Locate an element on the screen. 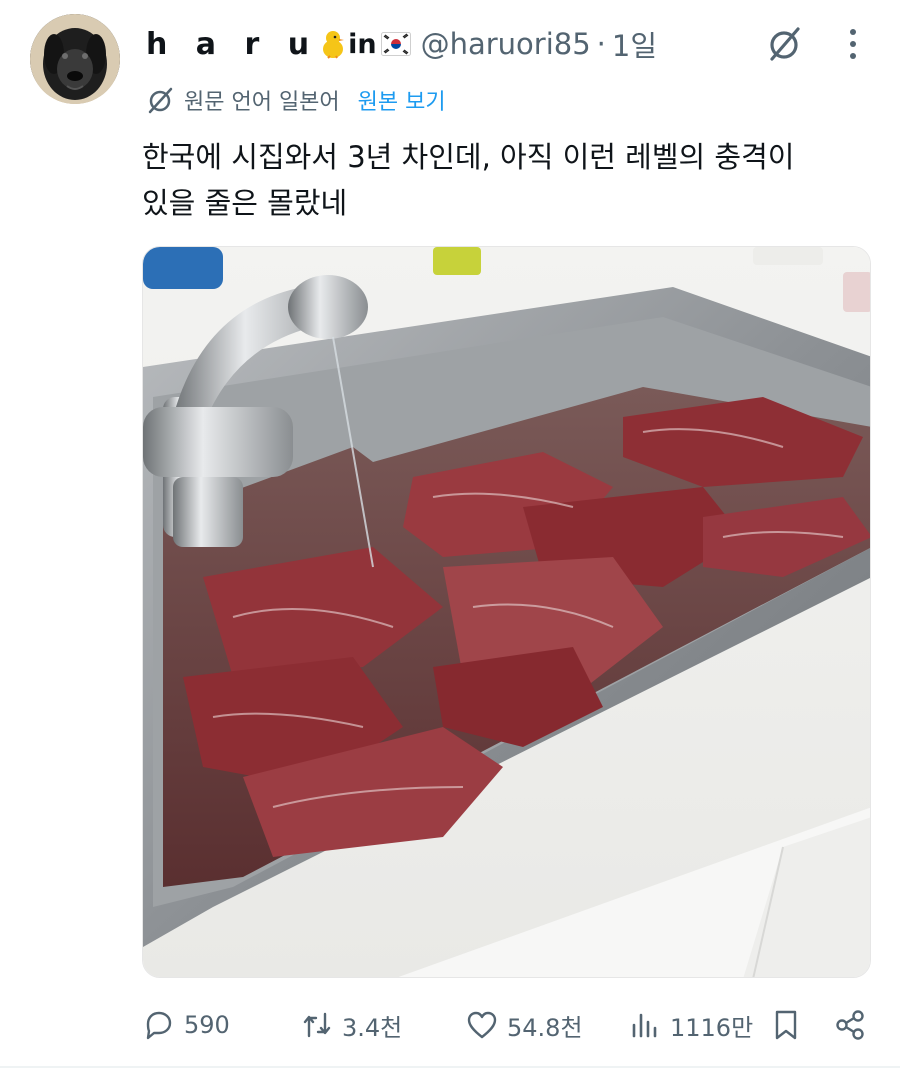 The image size is (900, 1068). bookmark-button is located at coordinates (786, 1025).